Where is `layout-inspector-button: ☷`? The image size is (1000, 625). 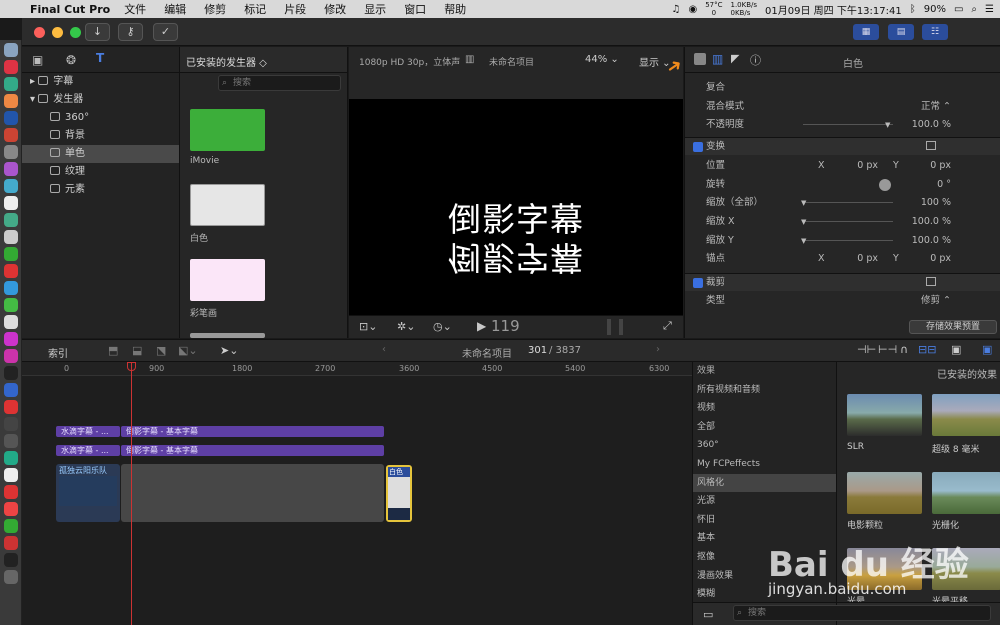 layout-inspector-button: ☷ is located at coordinates (935, 32).